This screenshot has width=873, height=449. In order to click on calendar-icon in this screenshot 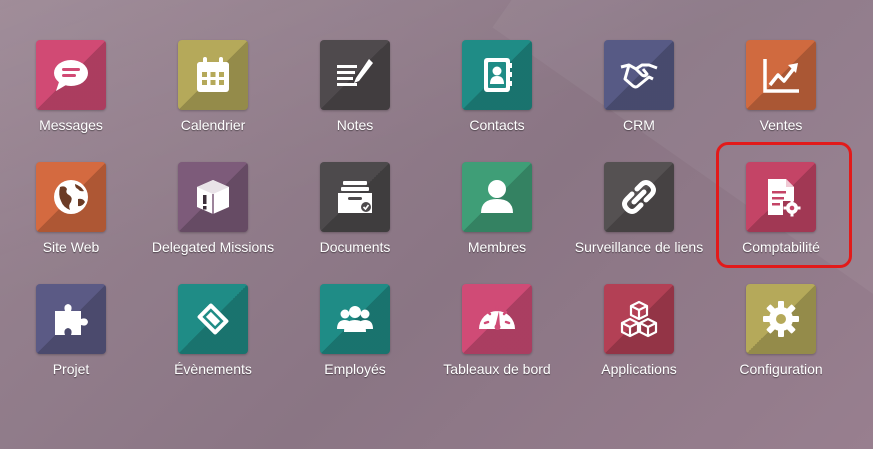, I will do `click(213, 74)`.